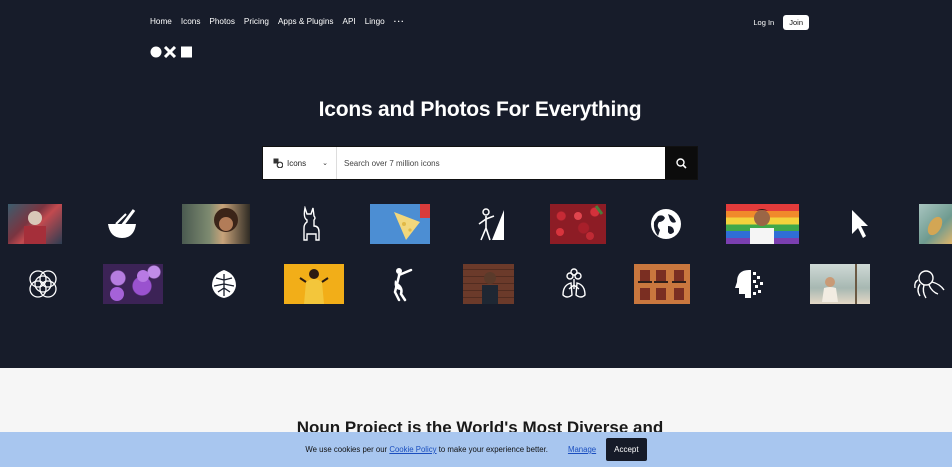 This screenshot has width=952, height=467. What do you see at coordinates (796, 22) in the screenshot?
I see `join-button: Join` at bounding box center [796, 22].